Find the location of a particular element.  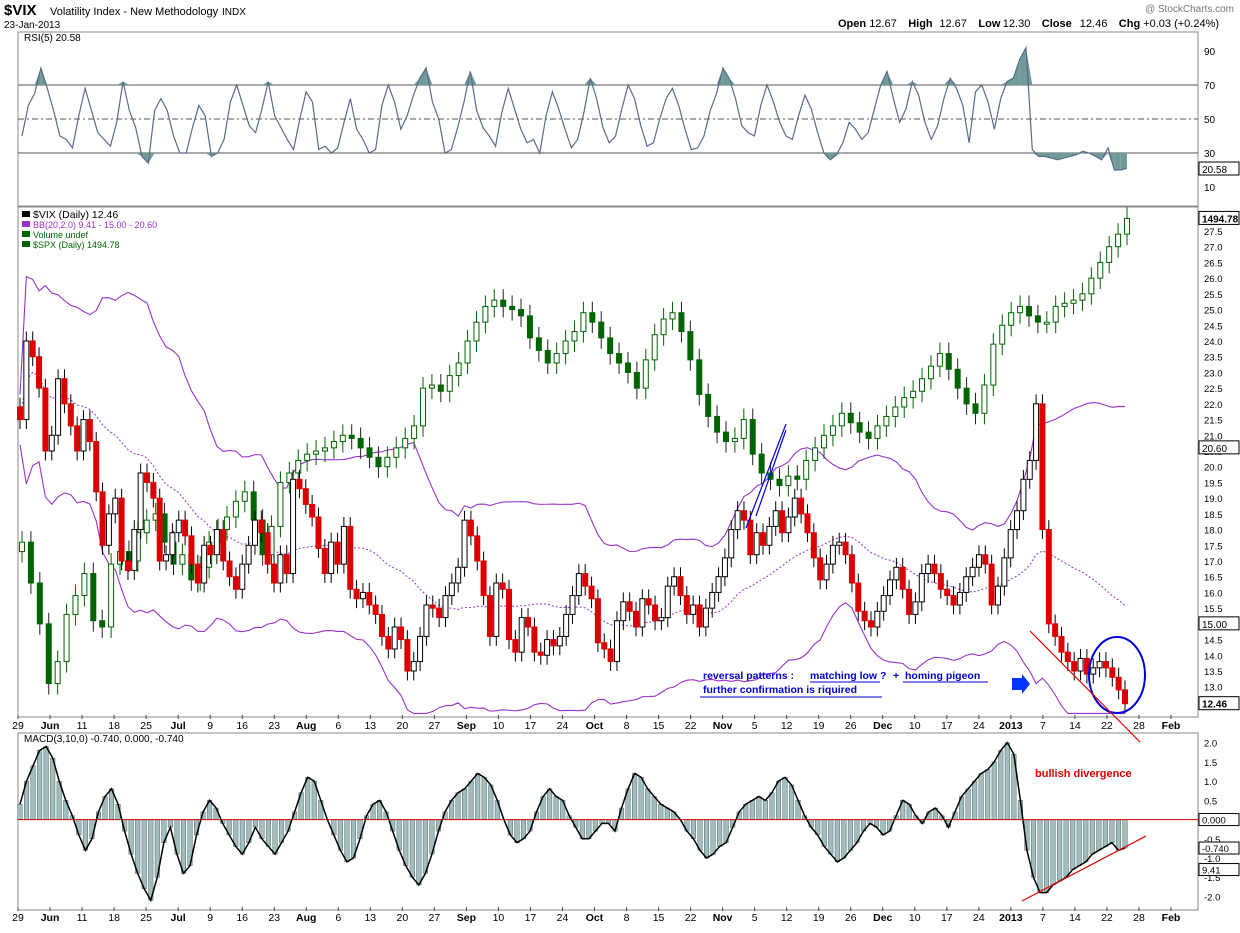

price-tick-label: 21.5 is located at coordinates (1213, 421).